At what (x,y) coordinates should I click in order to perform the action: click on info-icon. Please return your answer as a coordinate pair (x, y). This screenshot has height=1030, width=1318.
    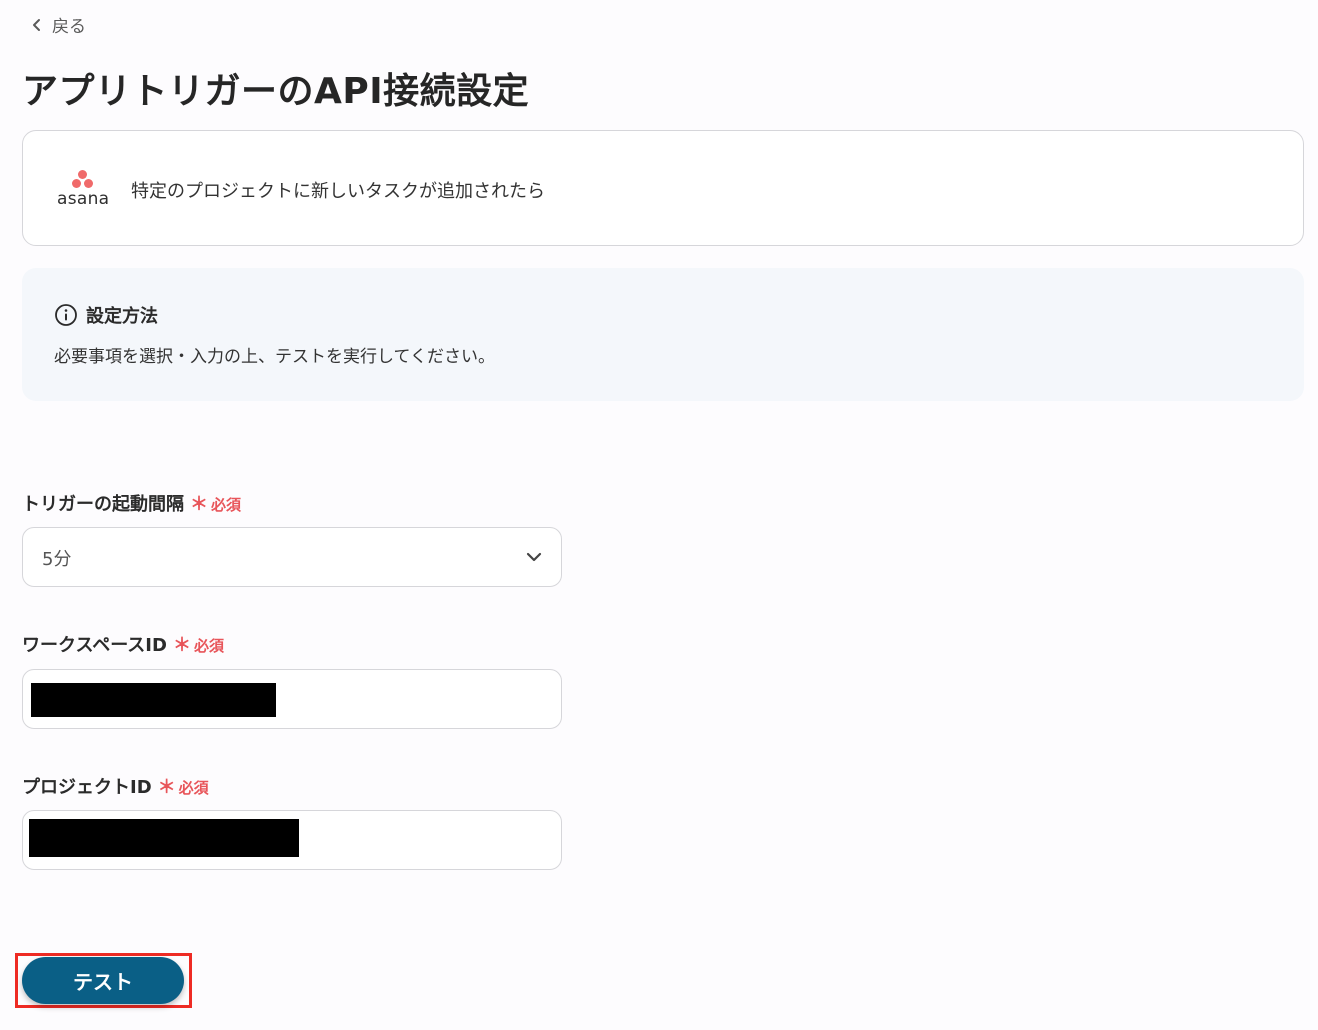
    Looking at the image, I should click on (66, 315).